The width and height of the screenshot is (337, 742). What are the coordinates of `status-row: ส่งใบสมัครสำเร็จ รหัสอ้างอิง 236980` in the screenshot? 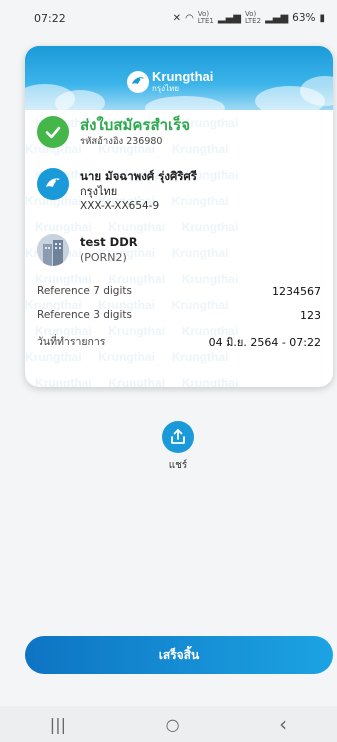 It's located at (113, 132).